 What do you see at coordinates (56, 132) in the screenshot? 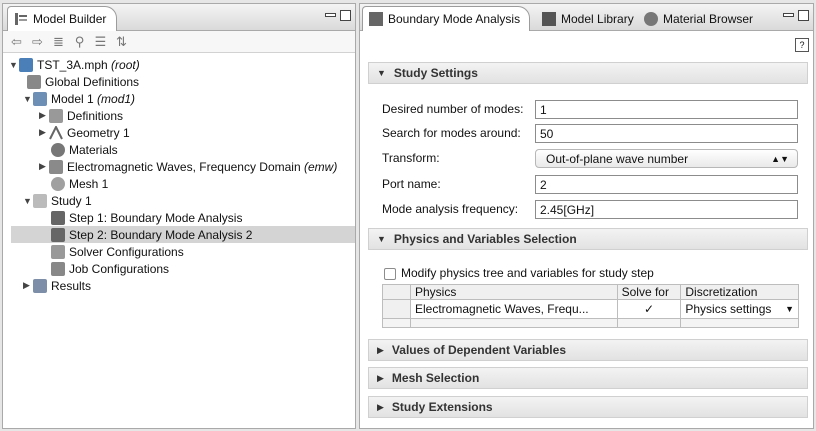
I see `geometry-icon` at bounding box center [56, 132].